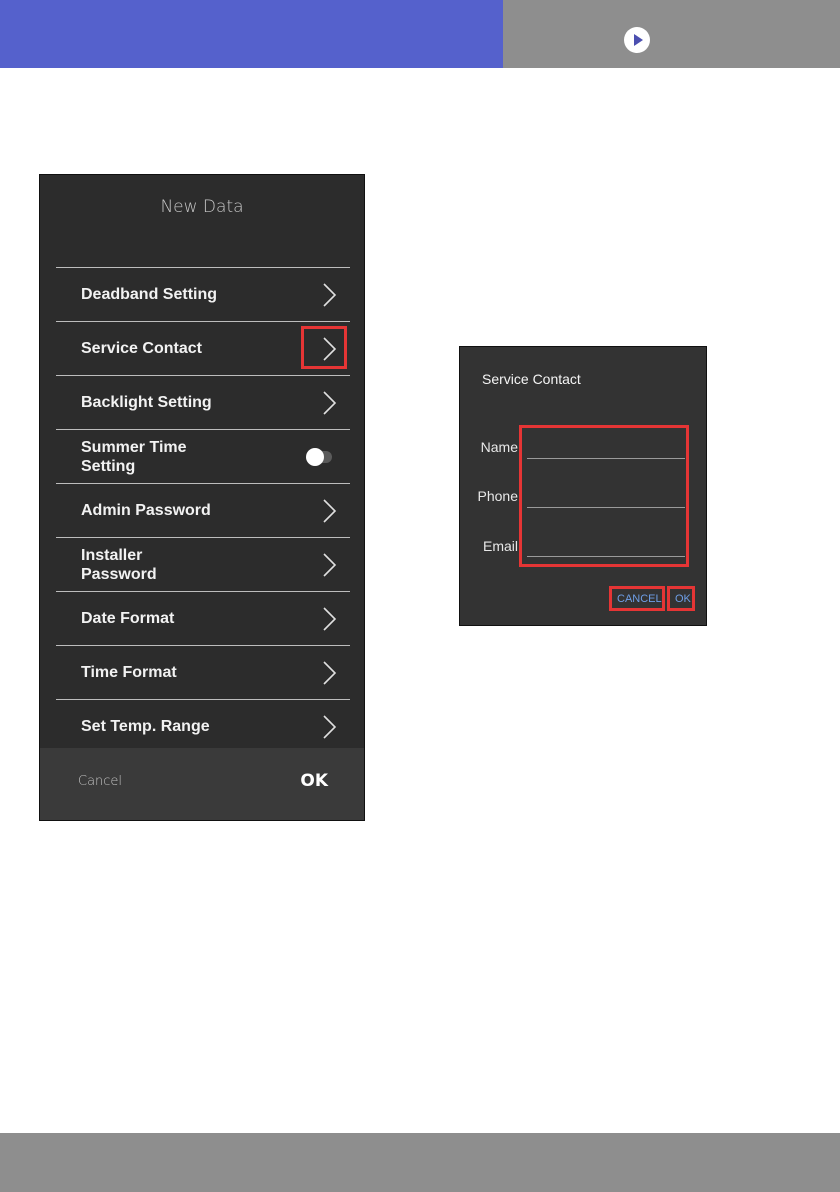  Describe the element at coordinates (324, 347) in the screenshot. I see `highlight-box-service-contact` at that location.